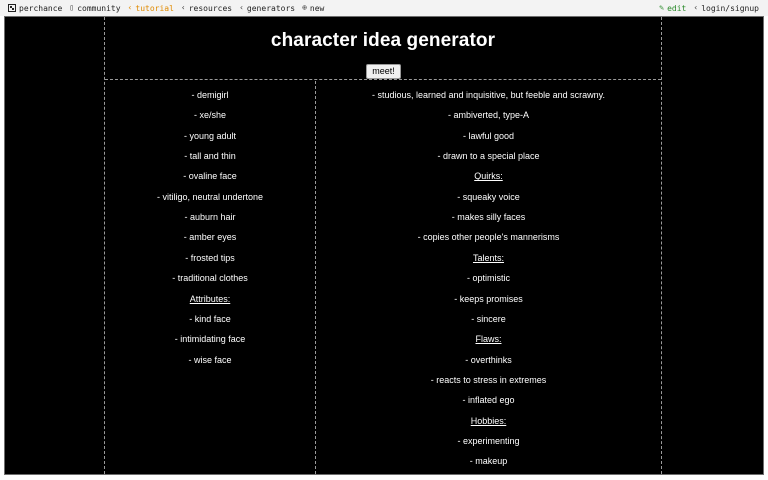 The image size is (768, 480). I want to click on user-icon: ‹, so click(696, 7).